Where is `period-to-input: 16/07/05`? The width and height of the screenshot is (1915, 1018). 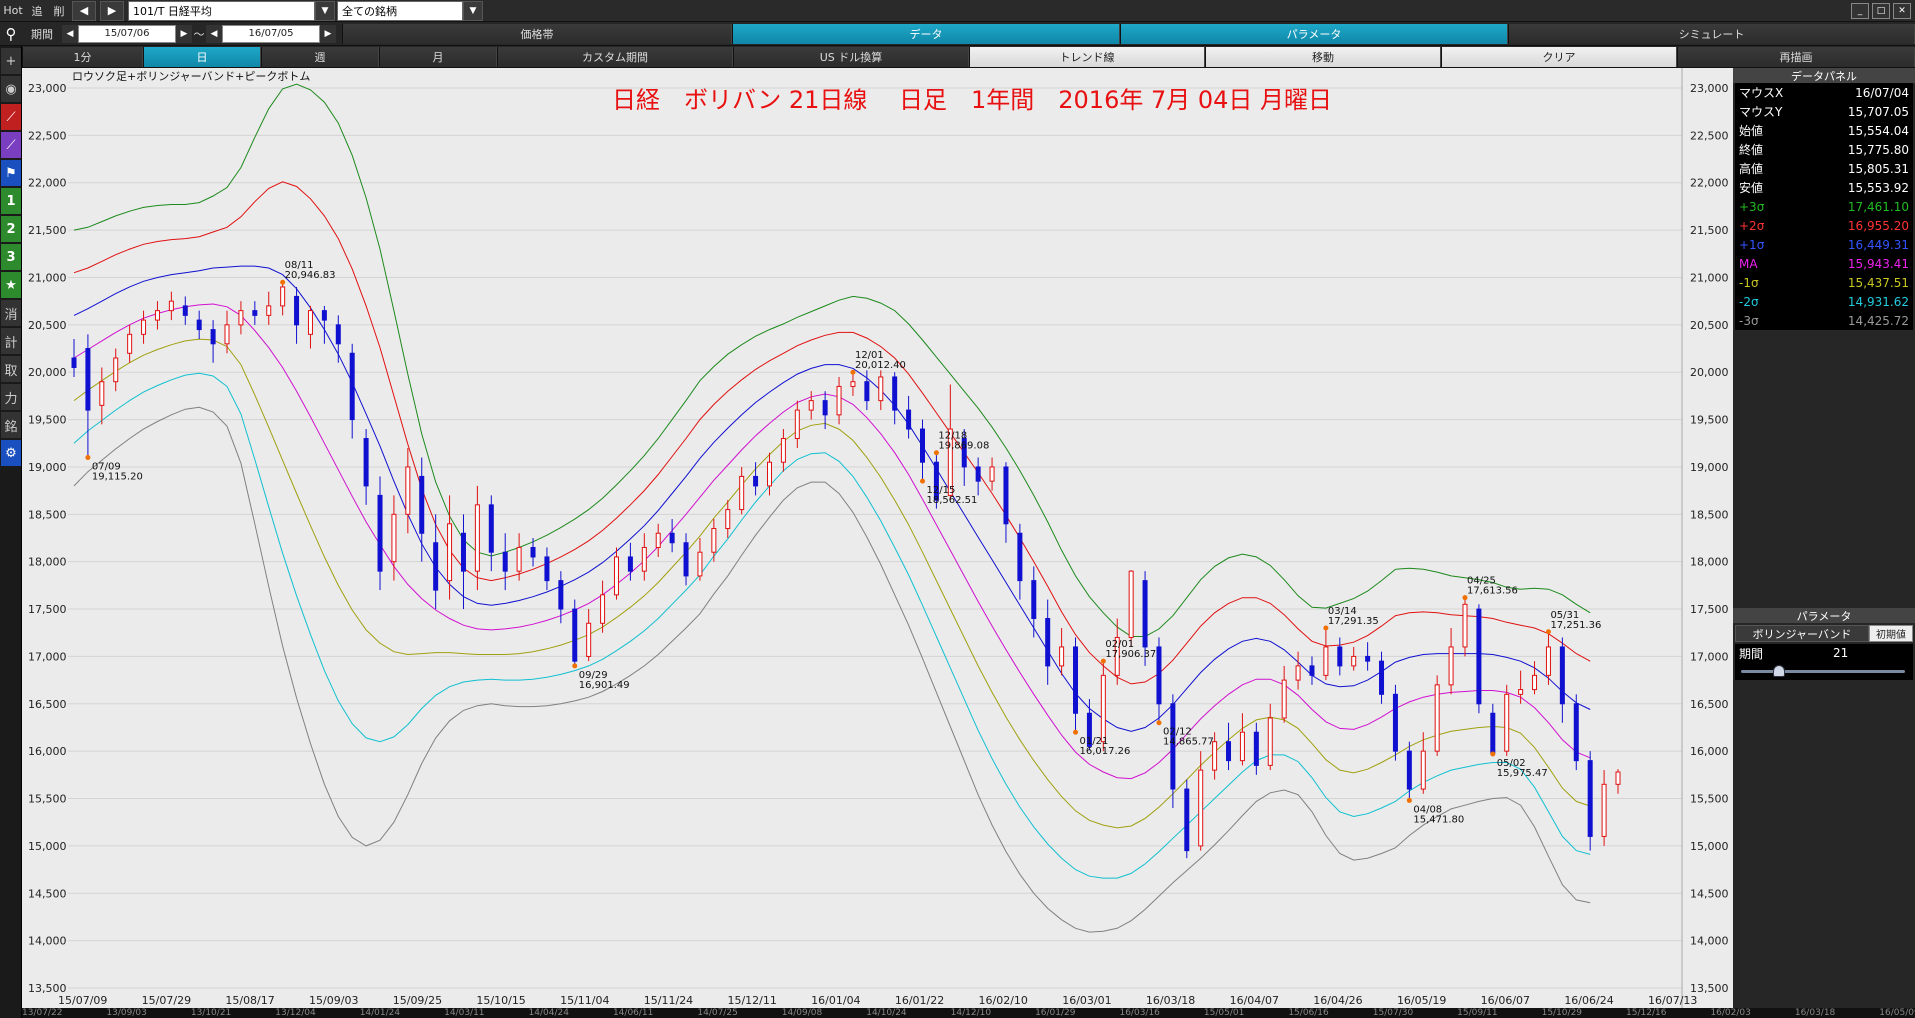
period-to-input: 16/07/05 is located at coordinates (271, 33).